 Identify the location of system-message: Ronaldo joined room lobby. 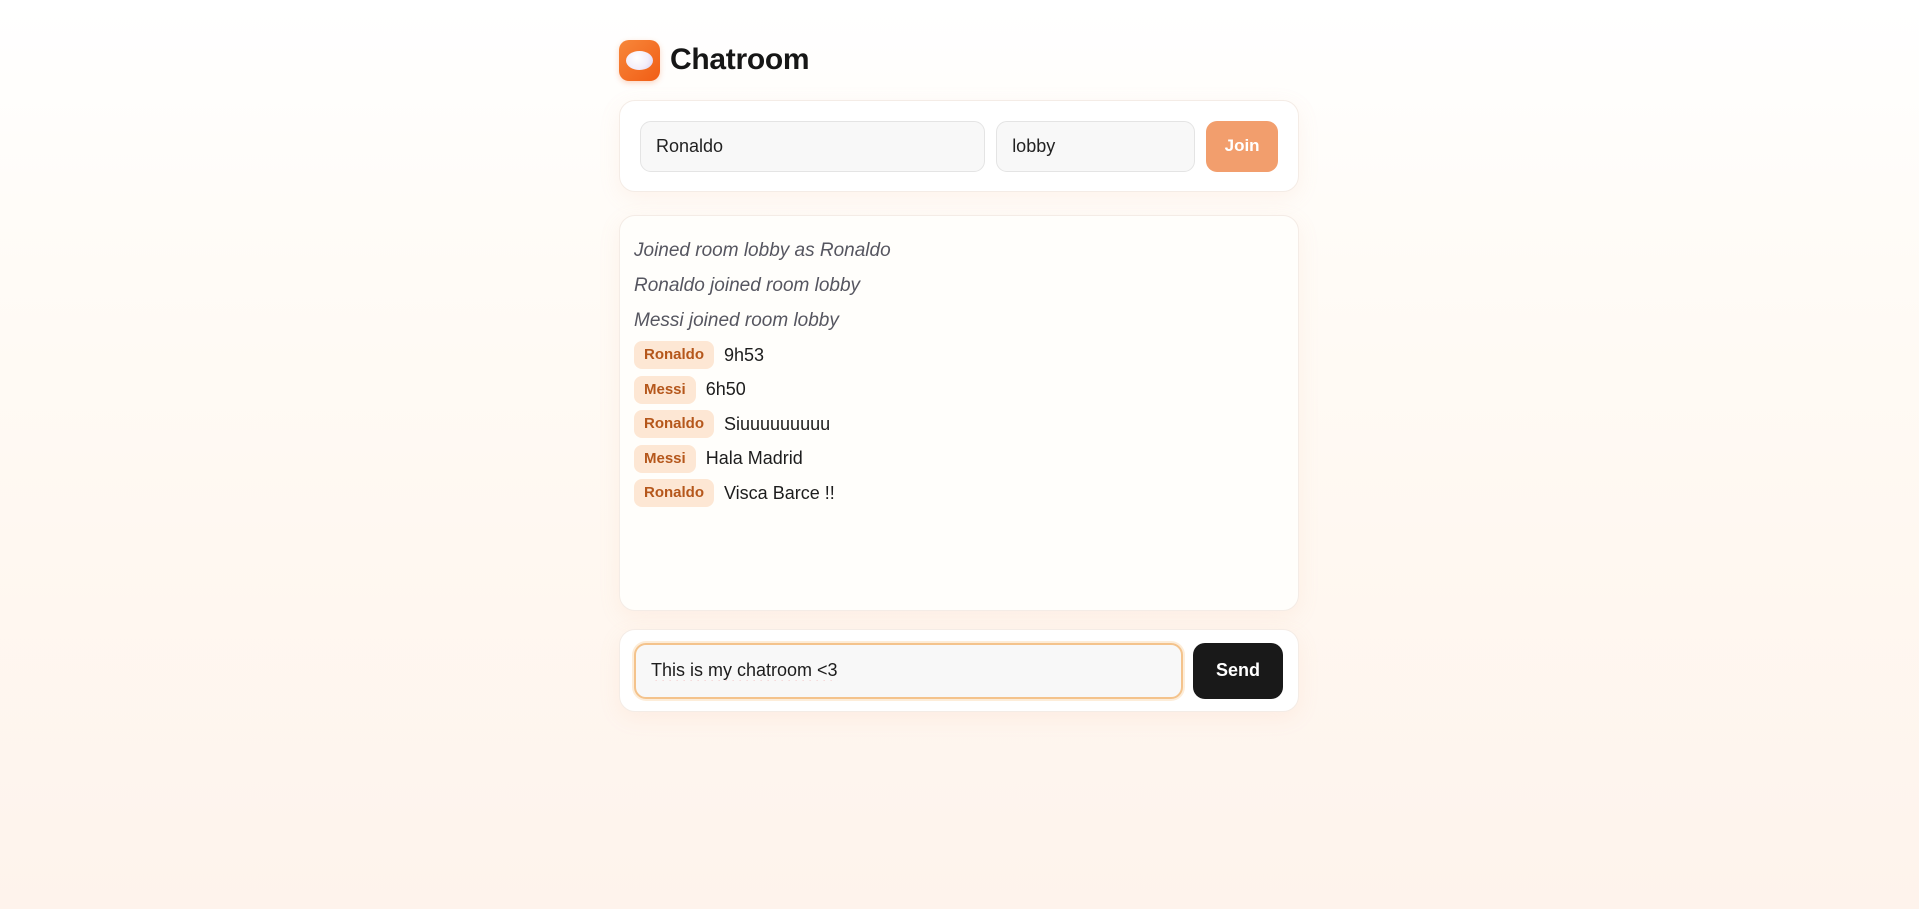
(747, 285).